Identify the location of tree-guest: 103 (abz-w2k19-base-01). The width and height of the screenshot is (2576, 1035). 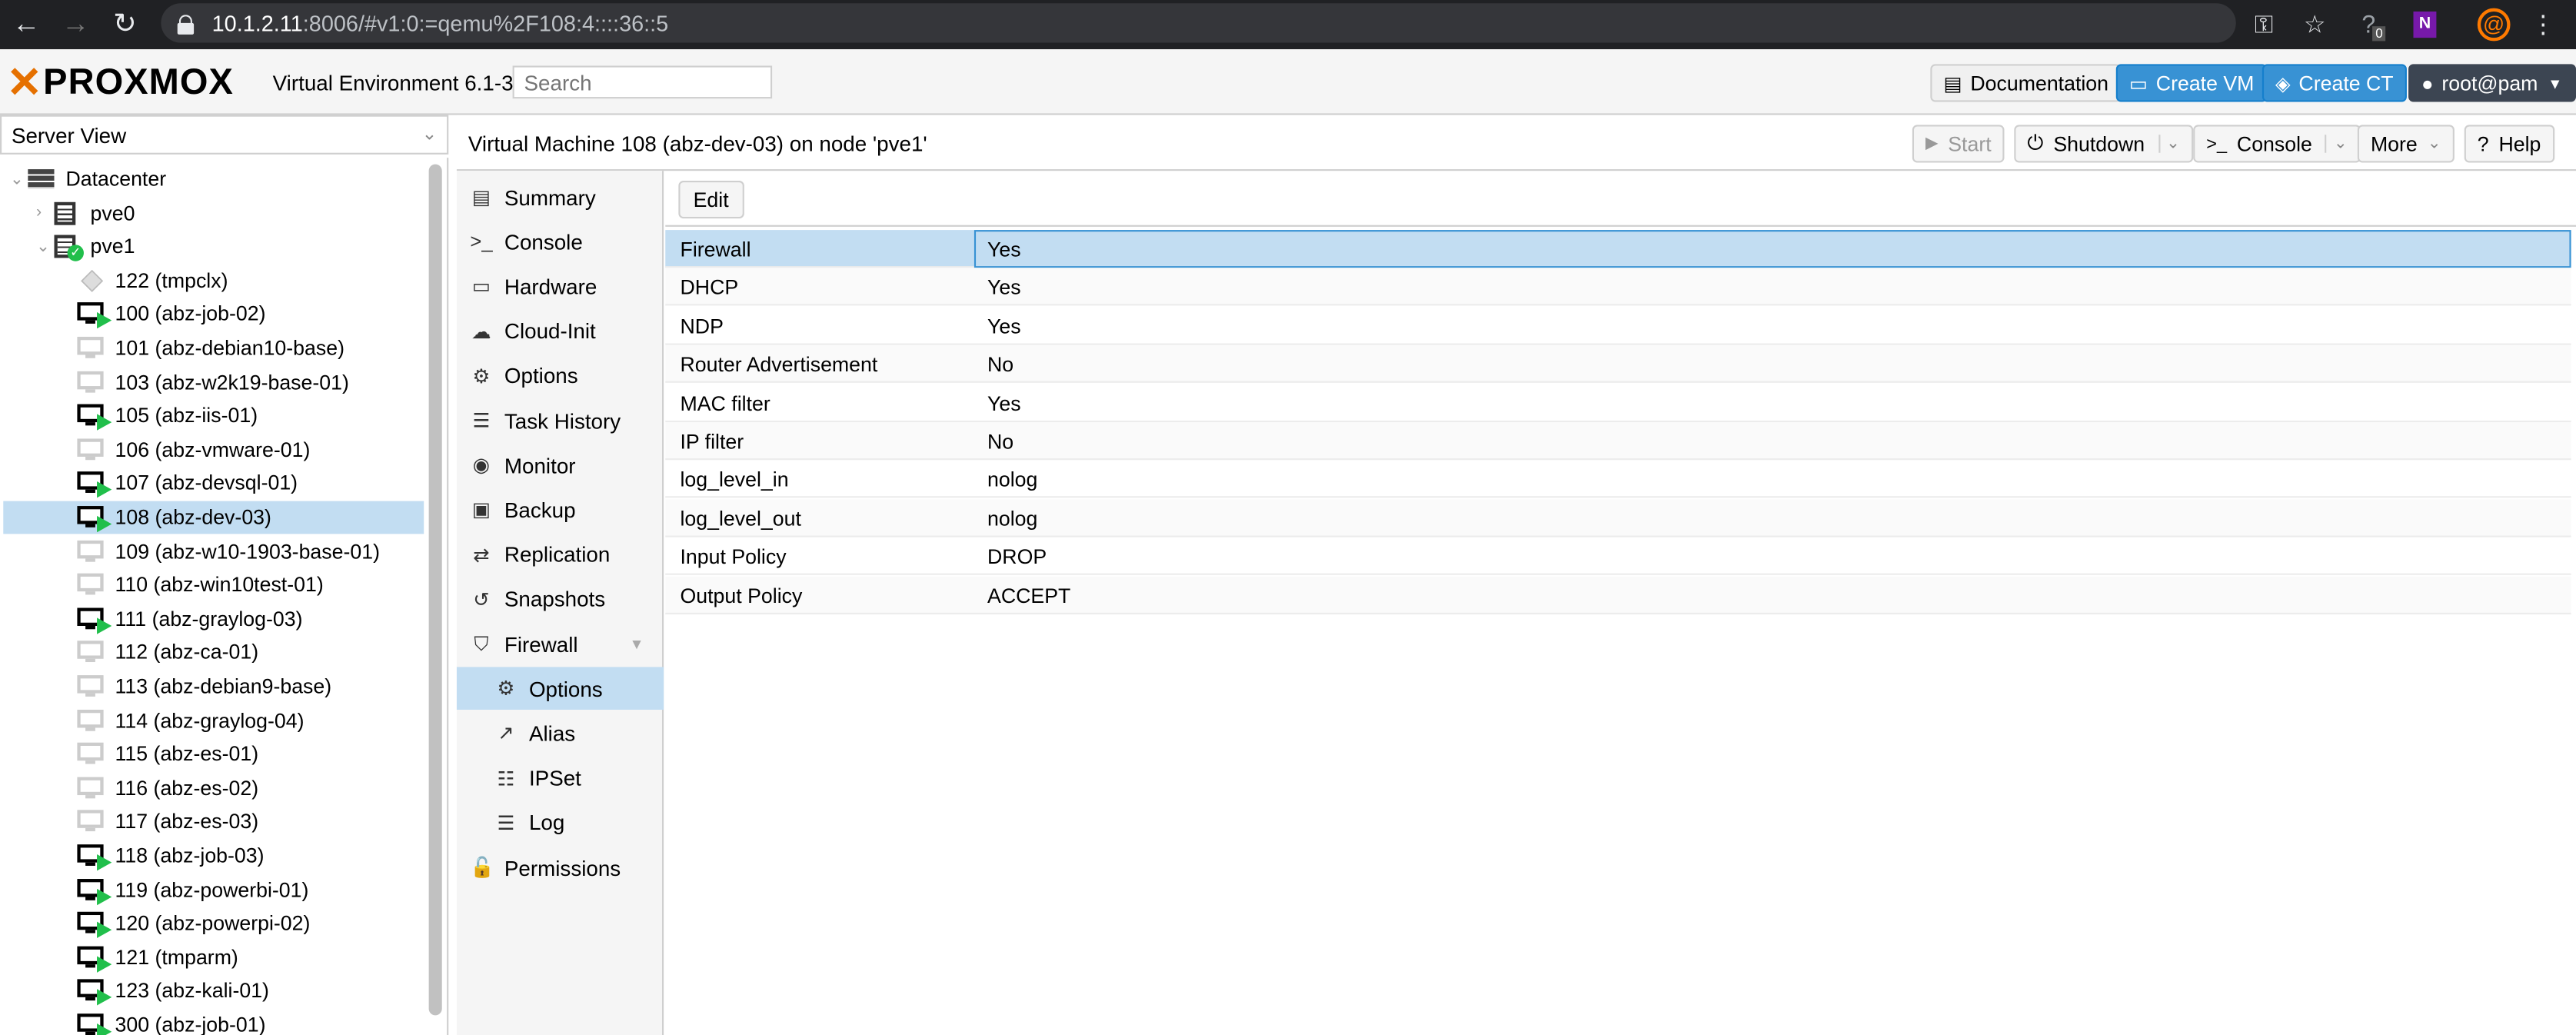
(213, 383).